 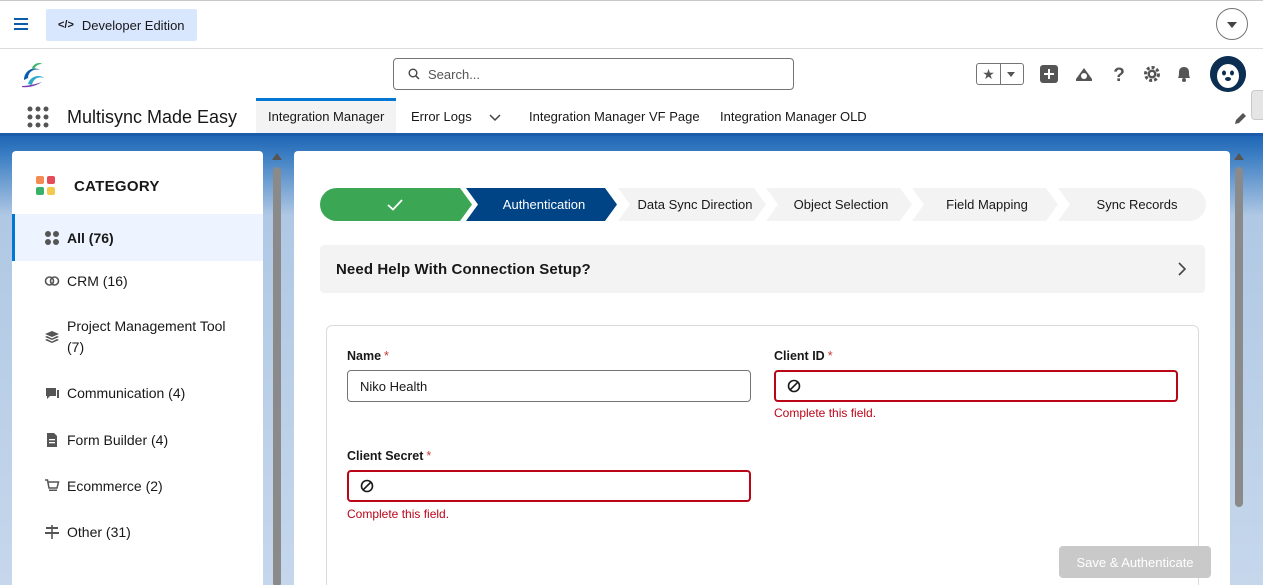 What do you see at coordinates (97, 281) in the screenshot?
I see `category-label: CRM (16)` at bounding box center [97, 281].